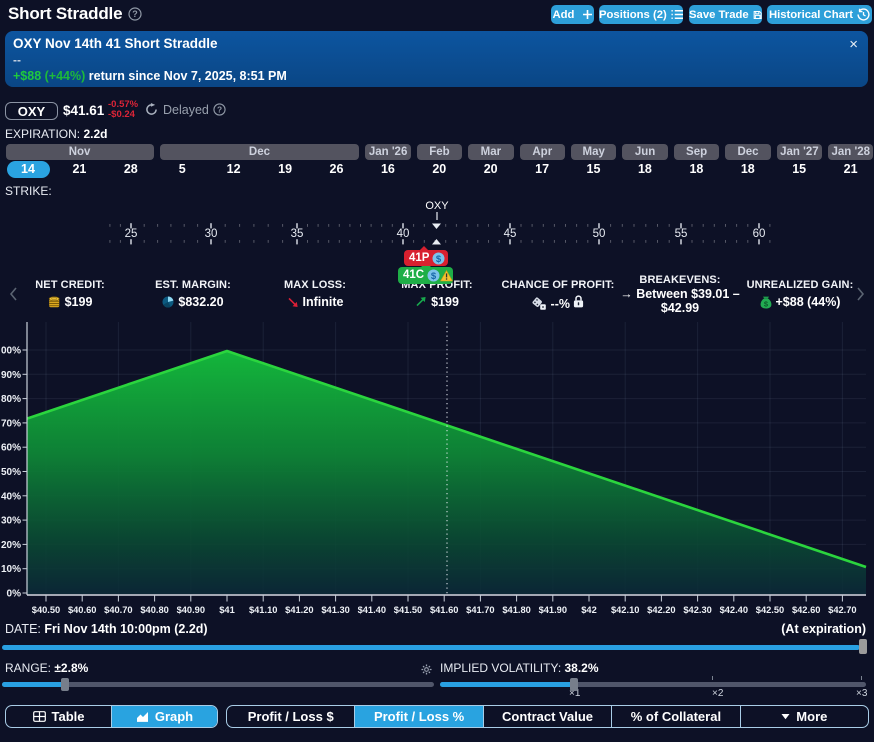  I want to click on svg-text: 45, so click(510, 234).